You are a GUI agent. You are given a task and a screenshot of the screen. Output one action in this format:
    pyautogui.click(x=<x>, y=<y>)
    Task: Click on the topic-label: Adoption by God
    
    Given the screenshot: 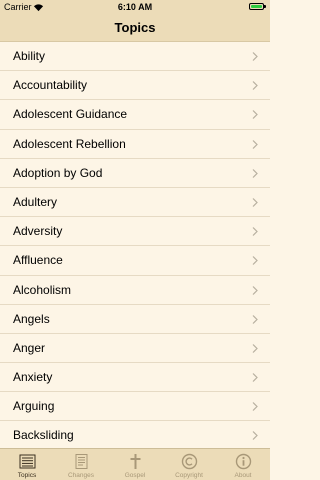 What is the action you would take?
    pyautogui.click(x=58, y=172)
    